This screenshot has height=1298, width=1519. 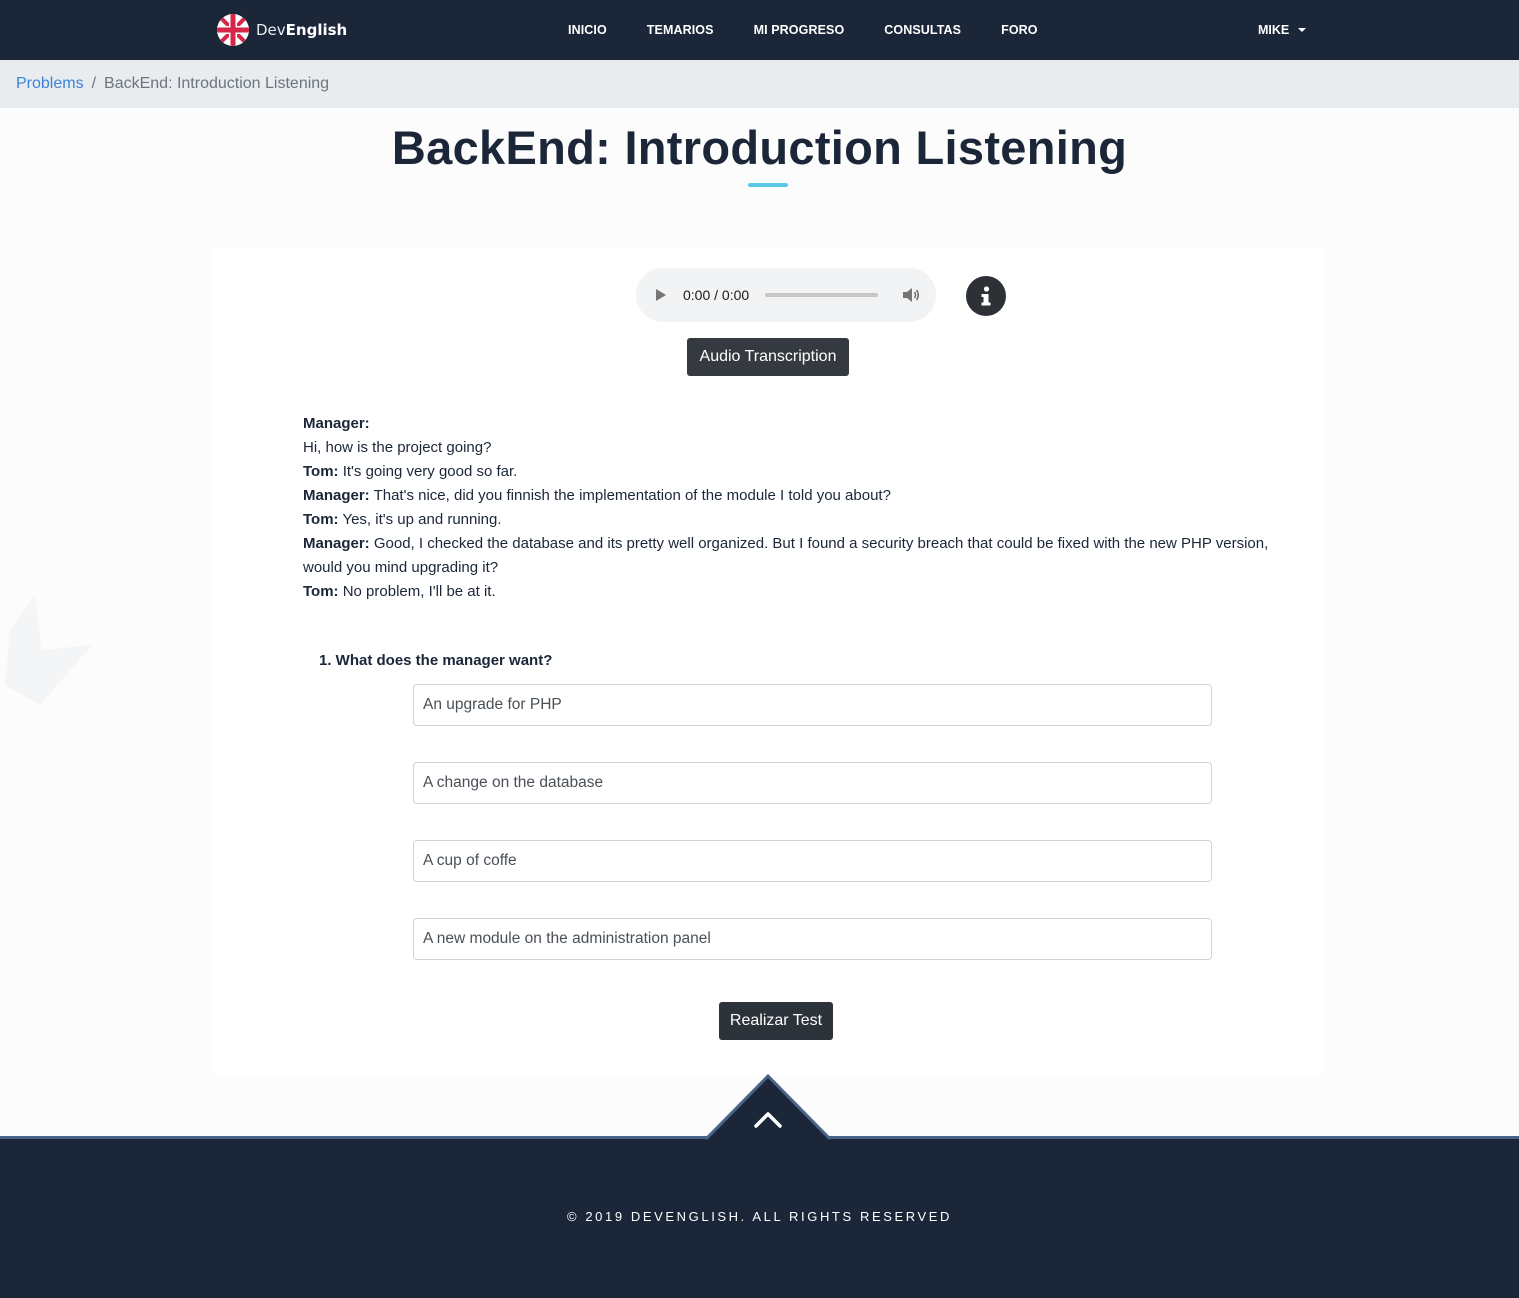 What do you see at coordinates (759, 1216) in the screenshot?
I see `copyright: © 2019 DEVENGLISH. ALL RIGHTS RESERVED` at bounding box center [759, 1216].